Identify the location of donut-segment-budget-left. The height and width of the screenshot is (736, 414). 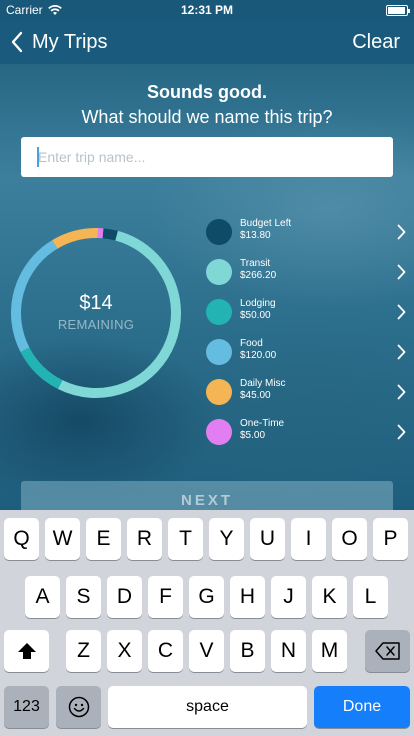
(110, 234).